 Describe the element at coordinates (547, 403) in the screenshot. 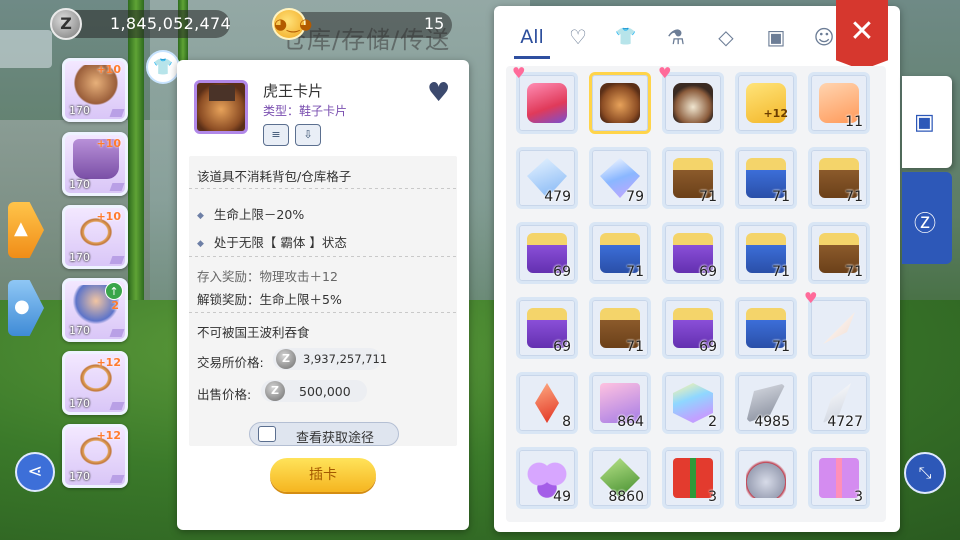

I see `inventory-slot: 8` at that location.